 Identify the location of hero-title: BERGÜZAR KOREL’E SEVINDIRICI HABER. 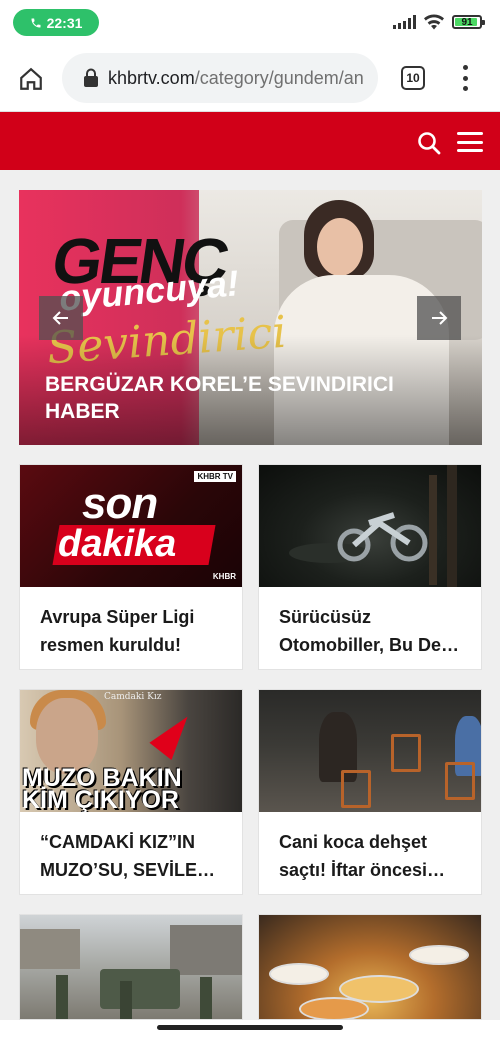
(235, 398).